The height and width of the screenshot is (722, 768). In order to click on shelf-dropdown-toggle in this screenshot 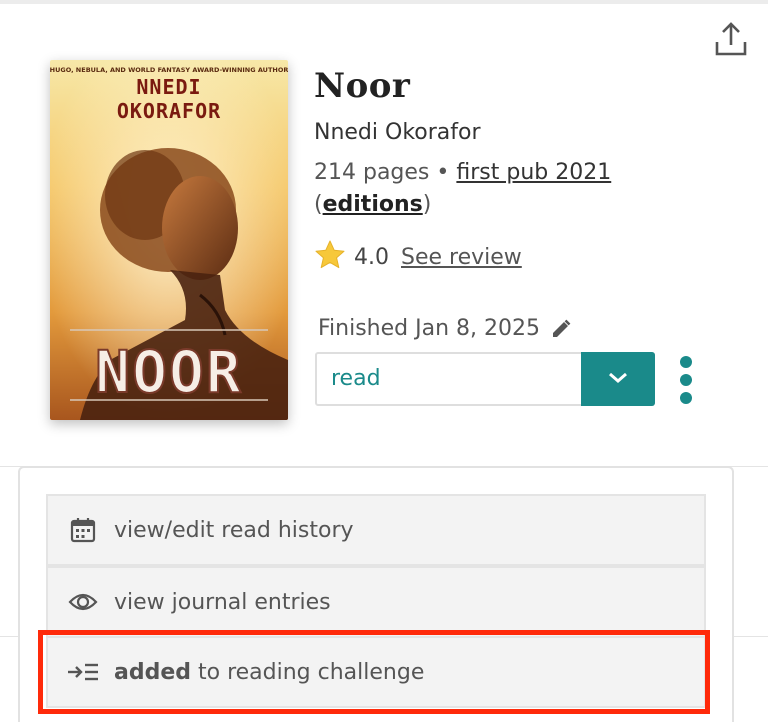, I will do `click(618, 379)`.